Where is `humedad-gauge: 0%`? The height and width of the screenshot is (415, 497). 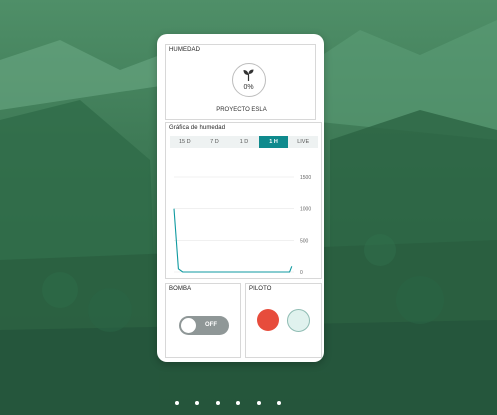 humedad-gauge: 0% is located at coordinates (249, 80).